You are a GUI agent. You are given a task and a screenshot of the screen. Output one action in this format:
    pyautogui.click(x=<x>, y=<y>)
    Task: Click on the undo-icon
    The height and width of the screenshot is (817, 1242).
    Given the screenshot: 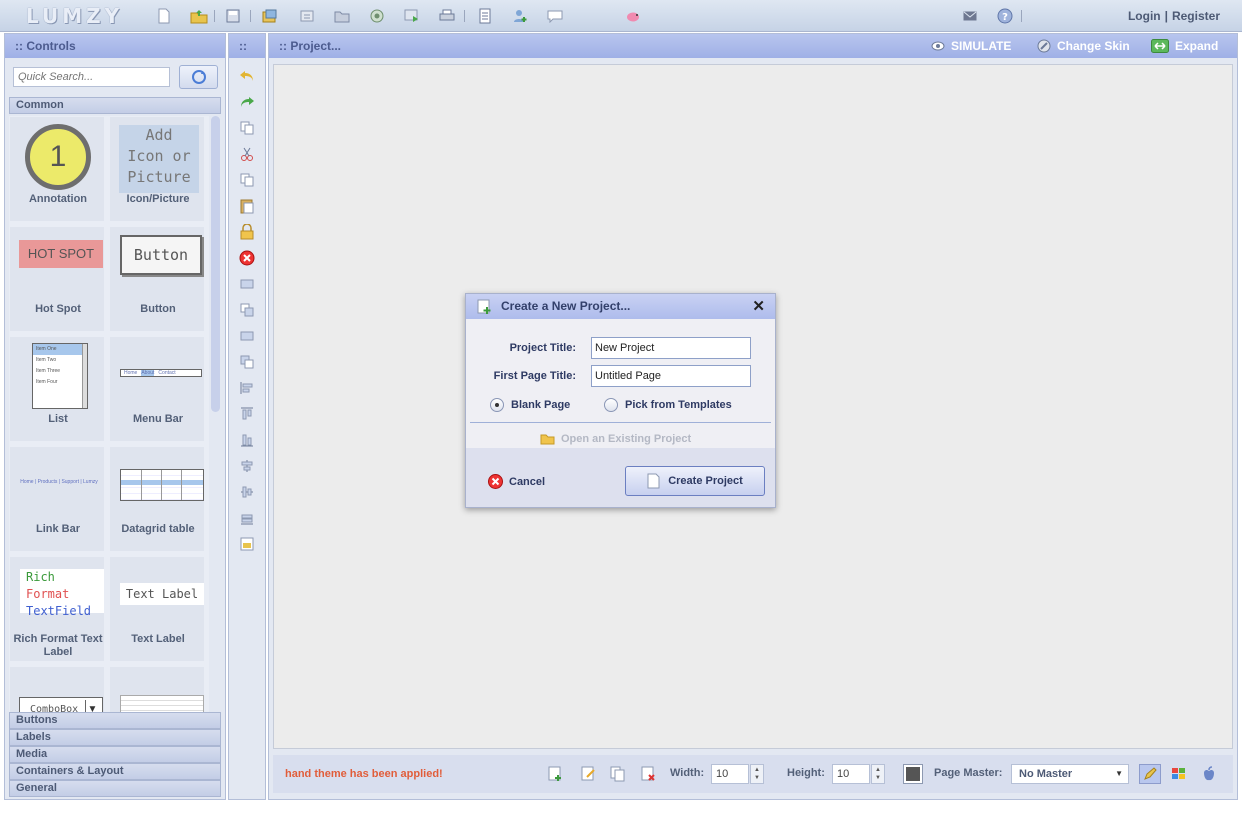 What is the action you would take?
    pyautogui.click(x=247, y=76)
    